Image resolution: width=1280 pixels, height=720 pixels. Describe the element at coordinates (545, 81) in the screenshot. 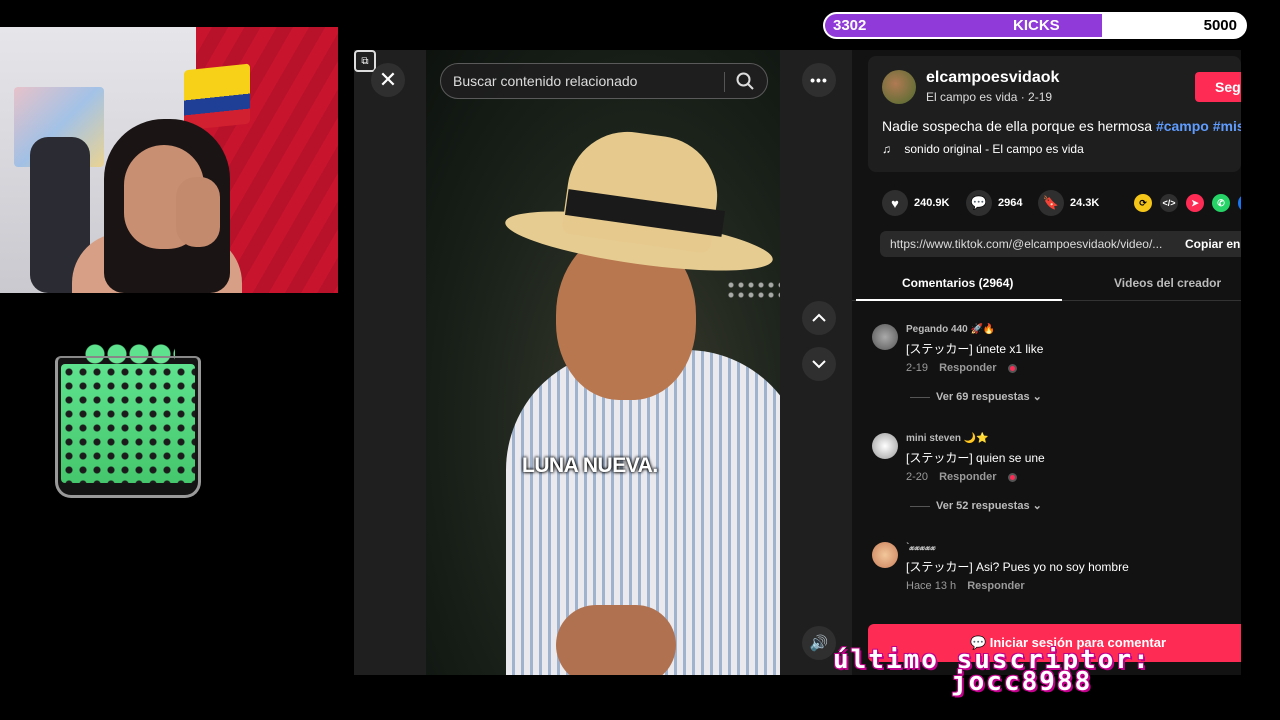

I see `search-placeholder: Buscar contenido relacionado` at that location.